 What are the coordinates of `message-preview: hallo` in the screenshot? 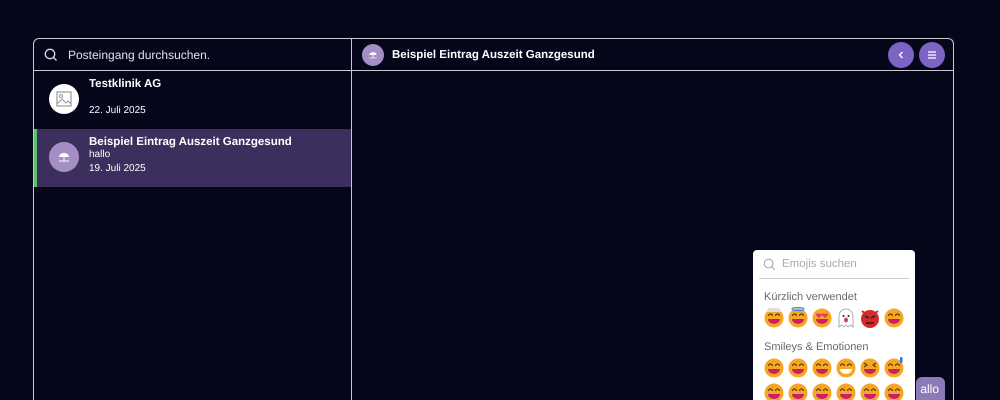 It's located at (100, 155).